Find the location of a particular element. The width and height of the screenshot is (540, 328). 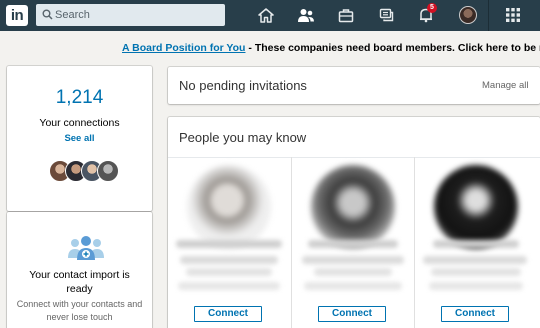

manage-all-link: Manage all is located at coordinates (505, 85).